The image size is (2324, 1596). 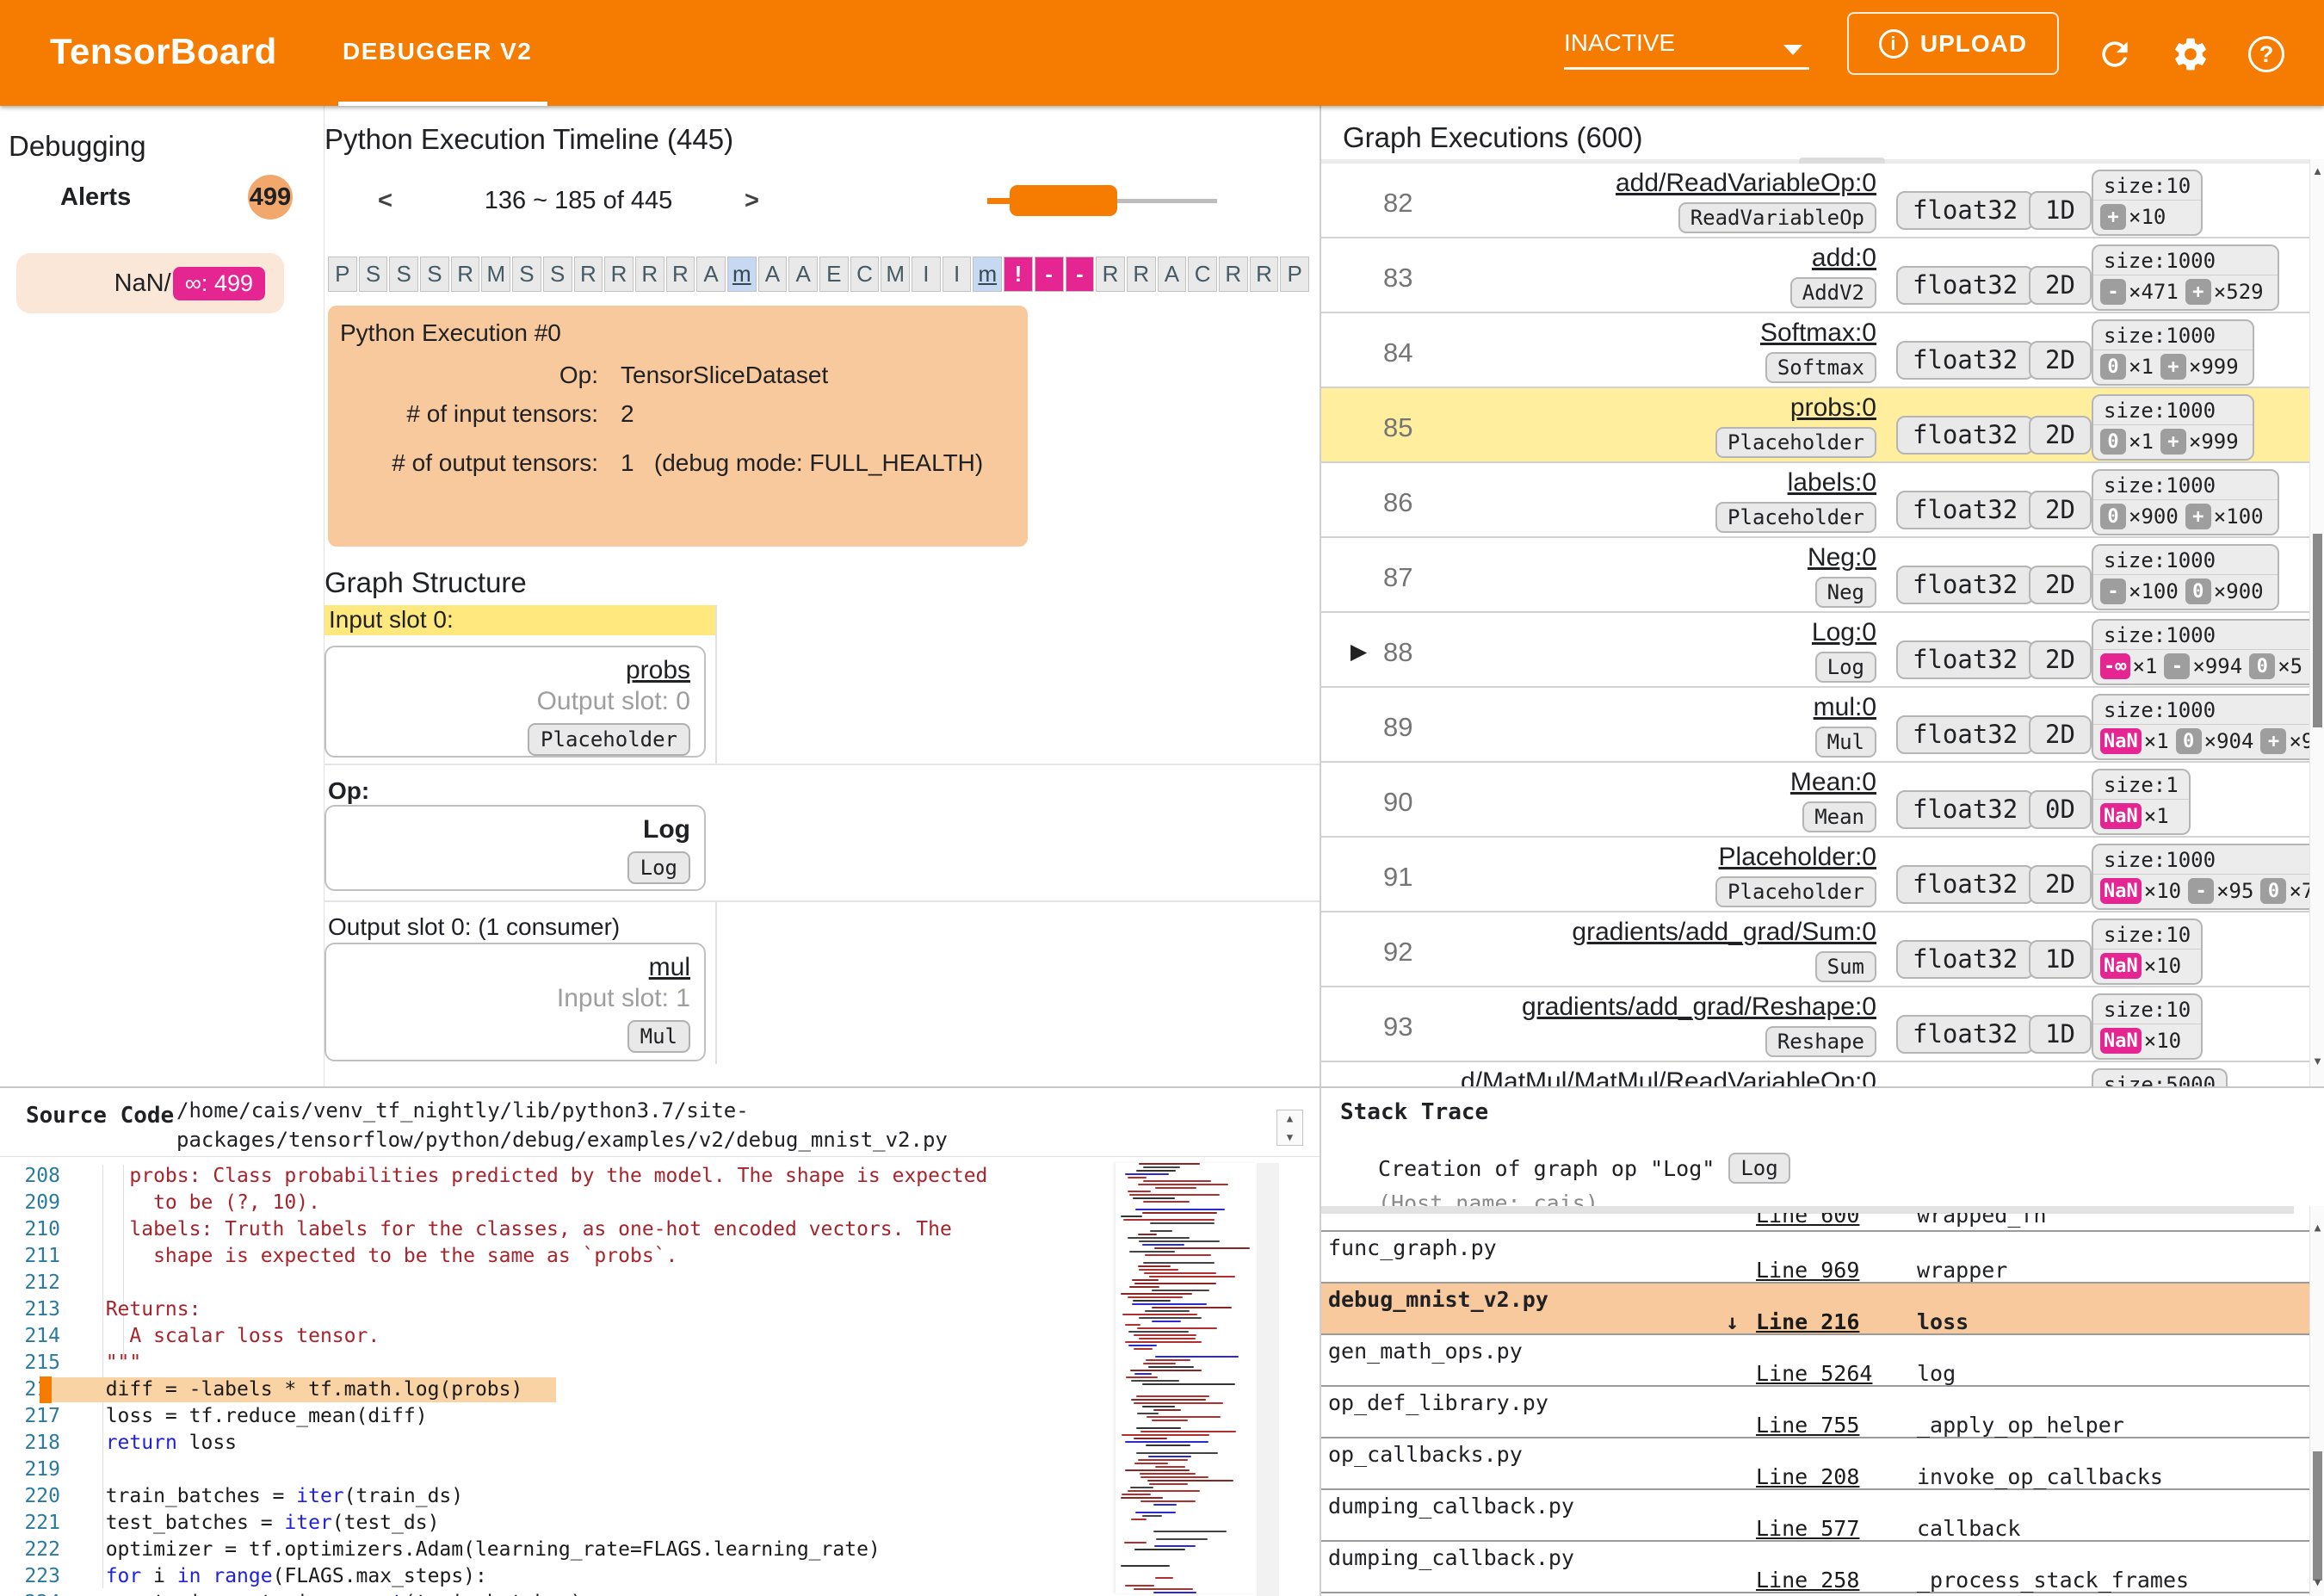 What do you see at coordinates (1746, 183) in the screenshot?
I see `tensor-name-link: add/ReadVariableOp:0` at bounding box center [1746, 183].